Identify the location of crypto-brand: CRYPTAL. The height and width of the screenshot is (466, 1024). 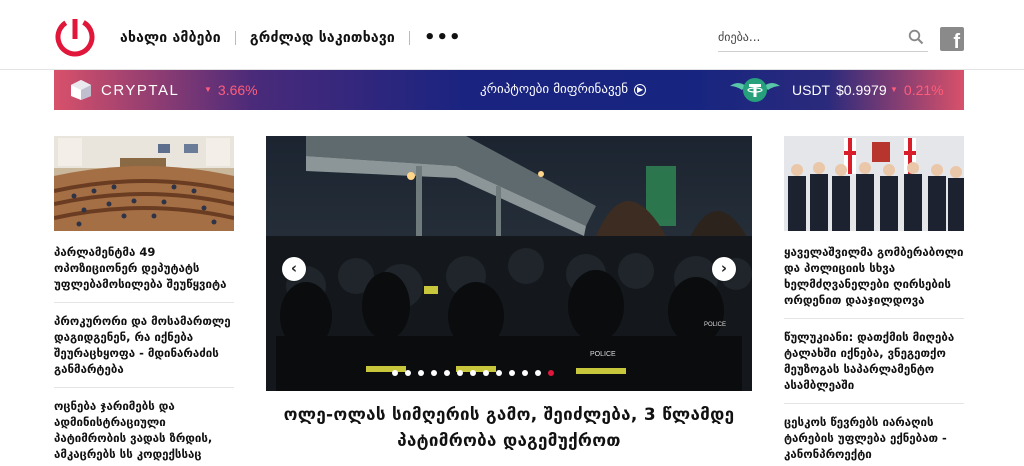
(140, 90).